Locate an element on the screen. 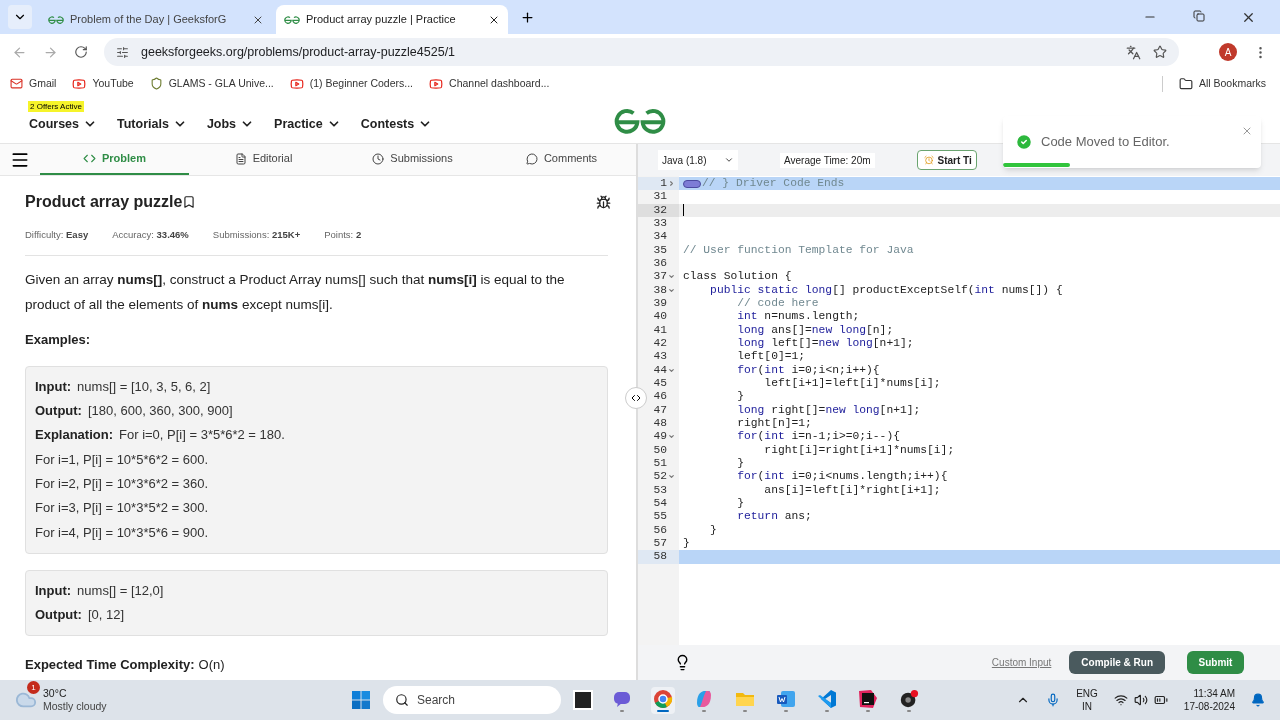 This screenshot has height=720, width=1280. split-handle is located at coordinates (636, 398).